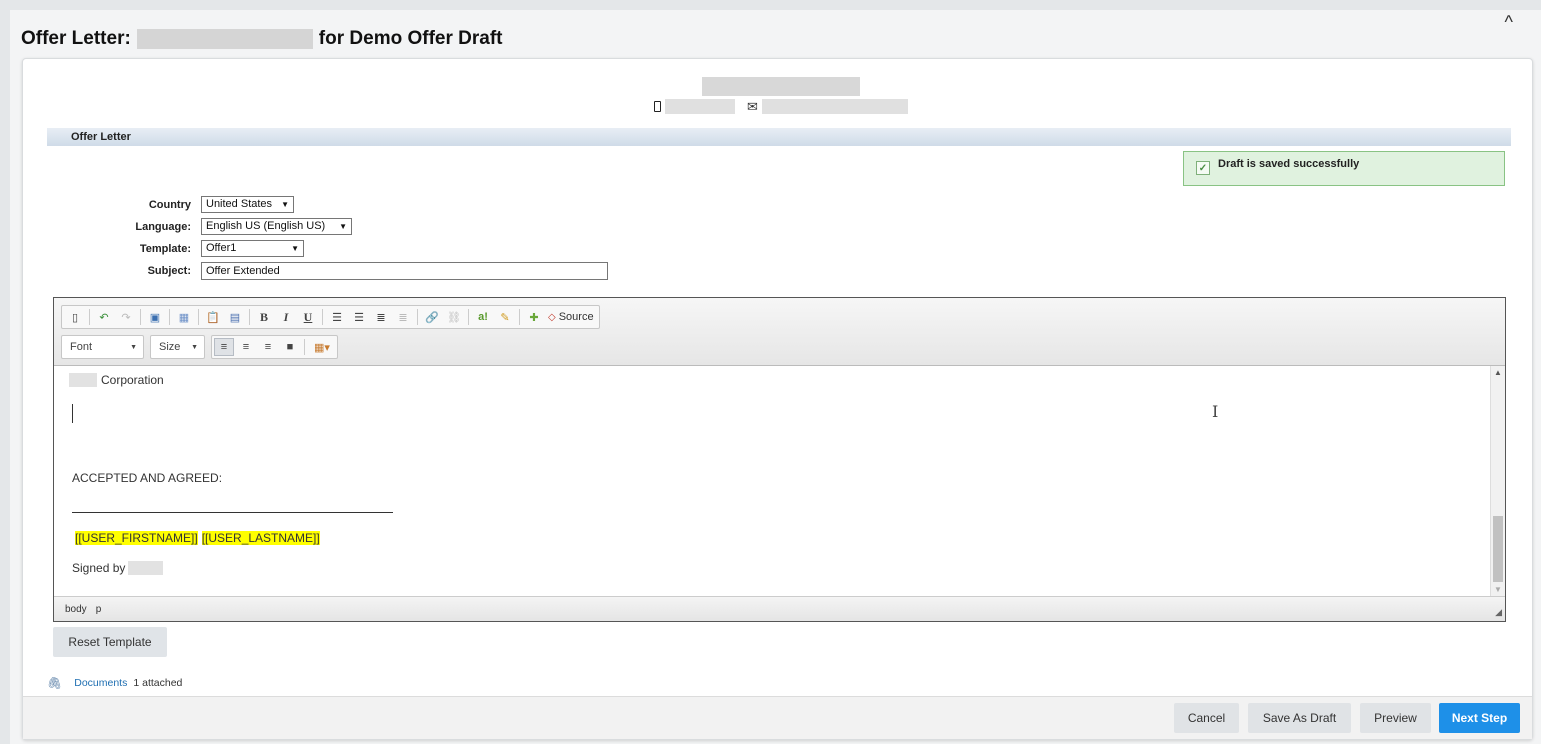 Image resolution: width=1541 pixels, height=744 pixels. Describe the element at coordinates (147, 478) in the screenshot. I see `accepted-heading: ACCEPTED AND AGREED:` at that location.